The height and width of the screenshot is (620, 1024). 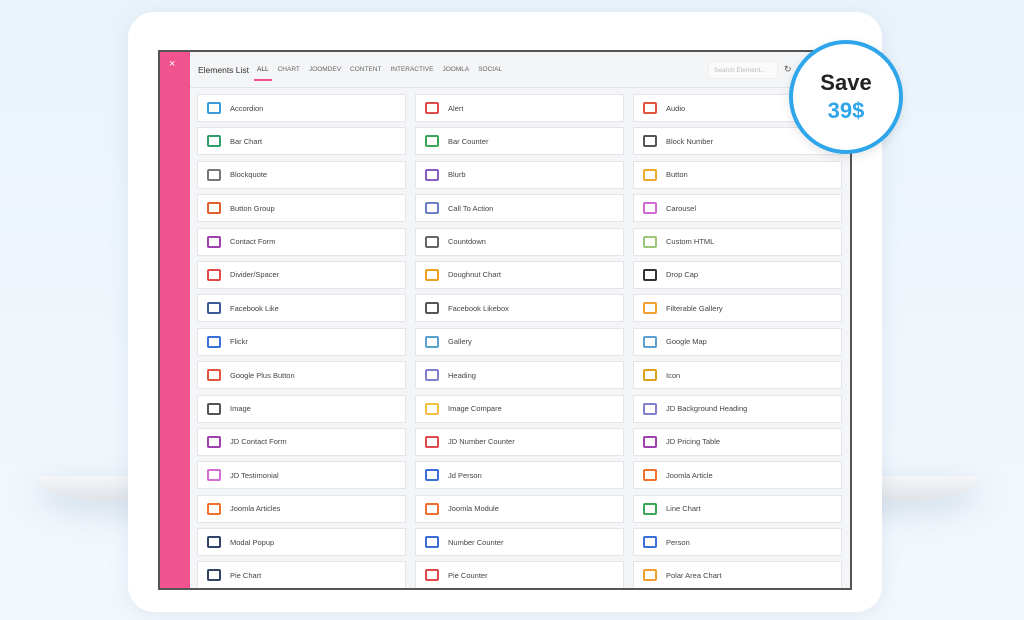 What do you see at coordinates (301, 108) in the screenshot?
I see `element-item: Accordion` at bounding box center [301, 108].